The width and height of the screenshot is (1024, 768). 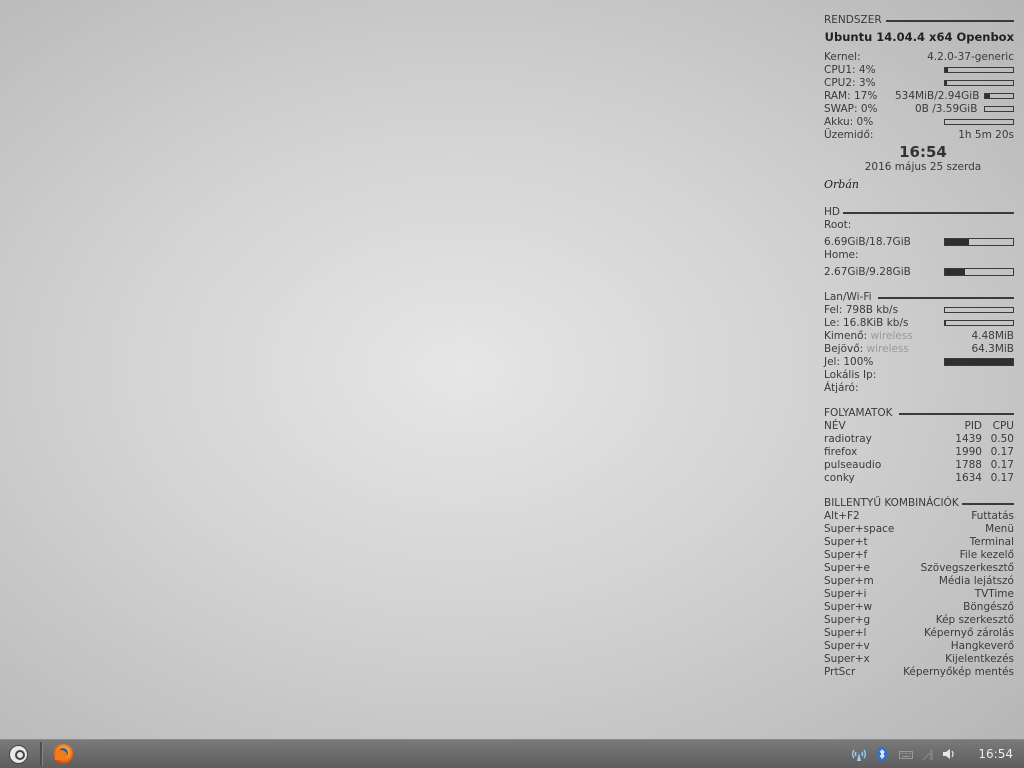 What do you see at coordinates (919, 388) in the screenshot?
I see `gateway-row: Átjáró:` at bounding box center [919, 388].